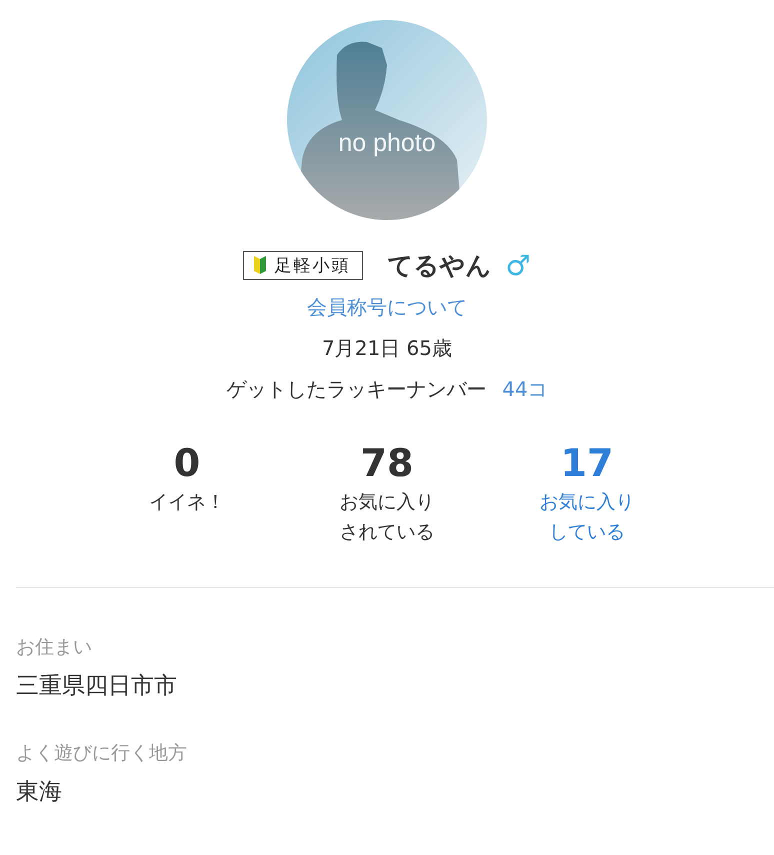 The image size is (774, 855). Describe the element at coordinates (525, 389) in the screenshot. I see `lucky-number-count: 44コ` at that location.